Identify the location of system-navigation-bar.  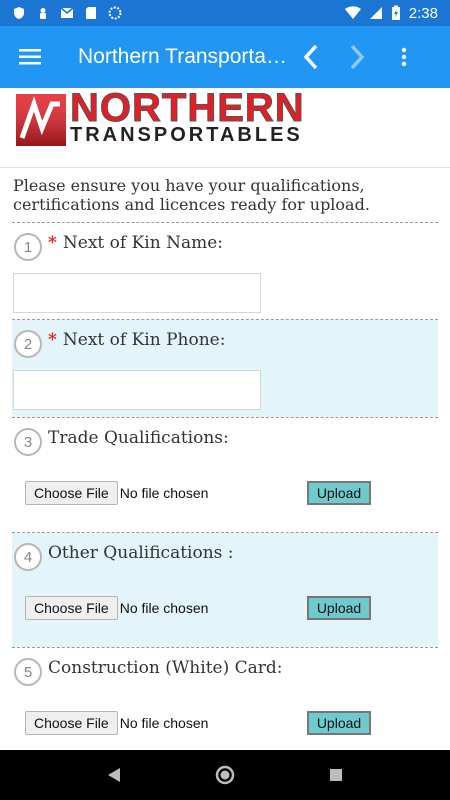
(225, 775).